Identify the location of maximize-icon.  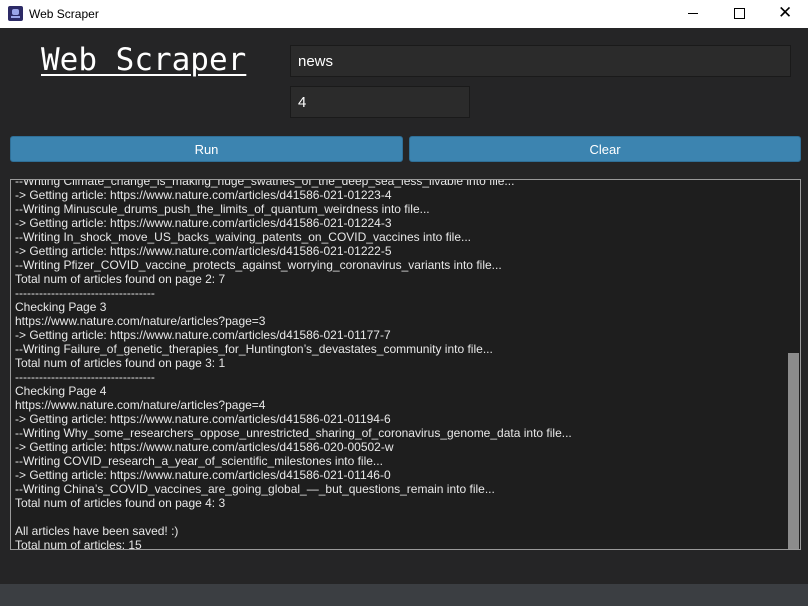
(739, 13).